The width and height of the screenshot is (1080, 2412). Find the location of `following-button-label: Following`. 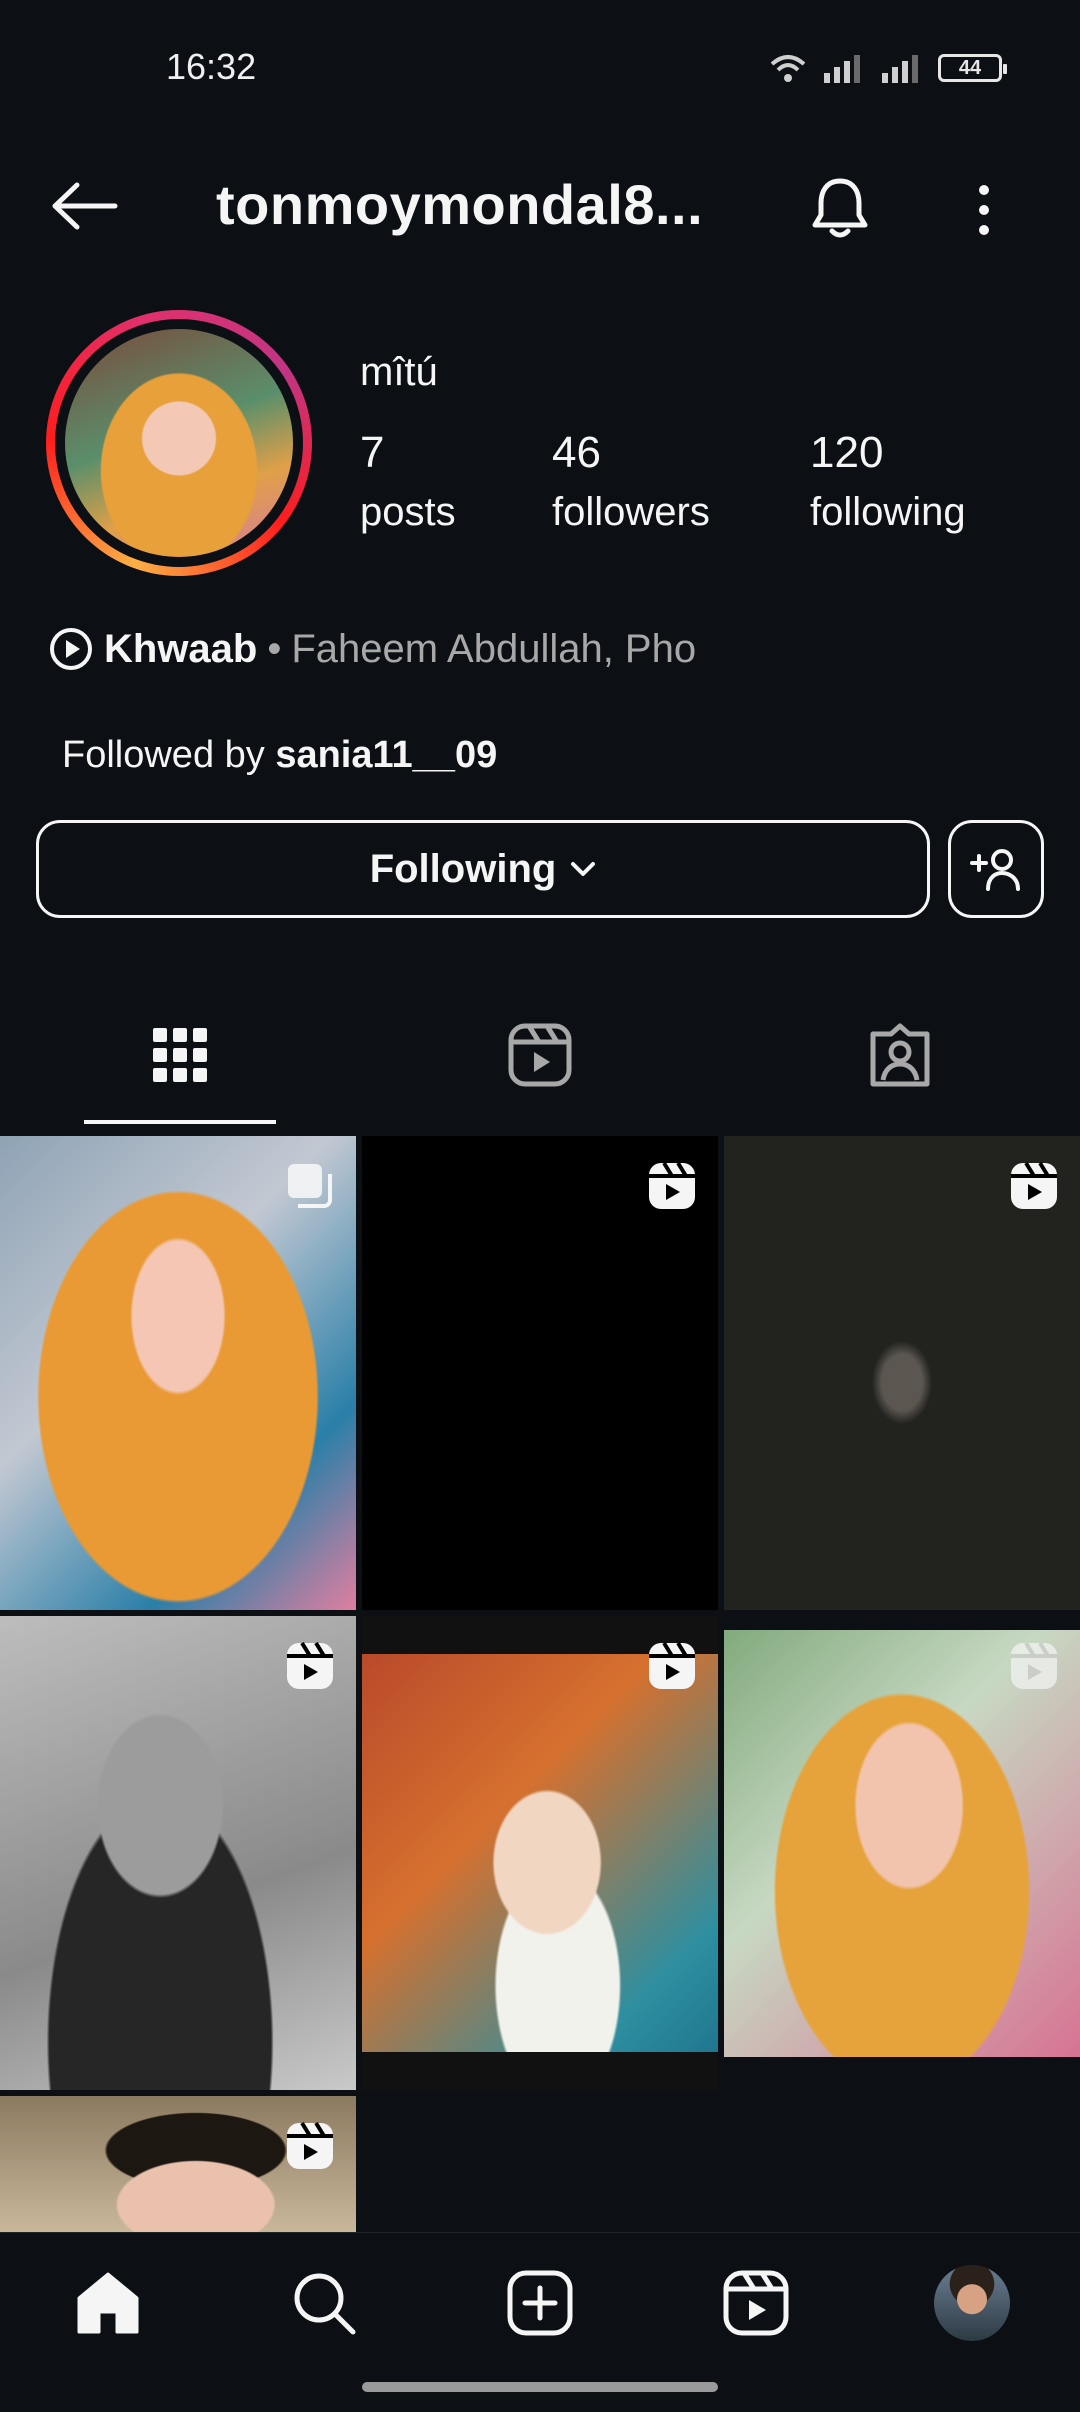

following-button-label: Following is located at coordinates (463, 868).